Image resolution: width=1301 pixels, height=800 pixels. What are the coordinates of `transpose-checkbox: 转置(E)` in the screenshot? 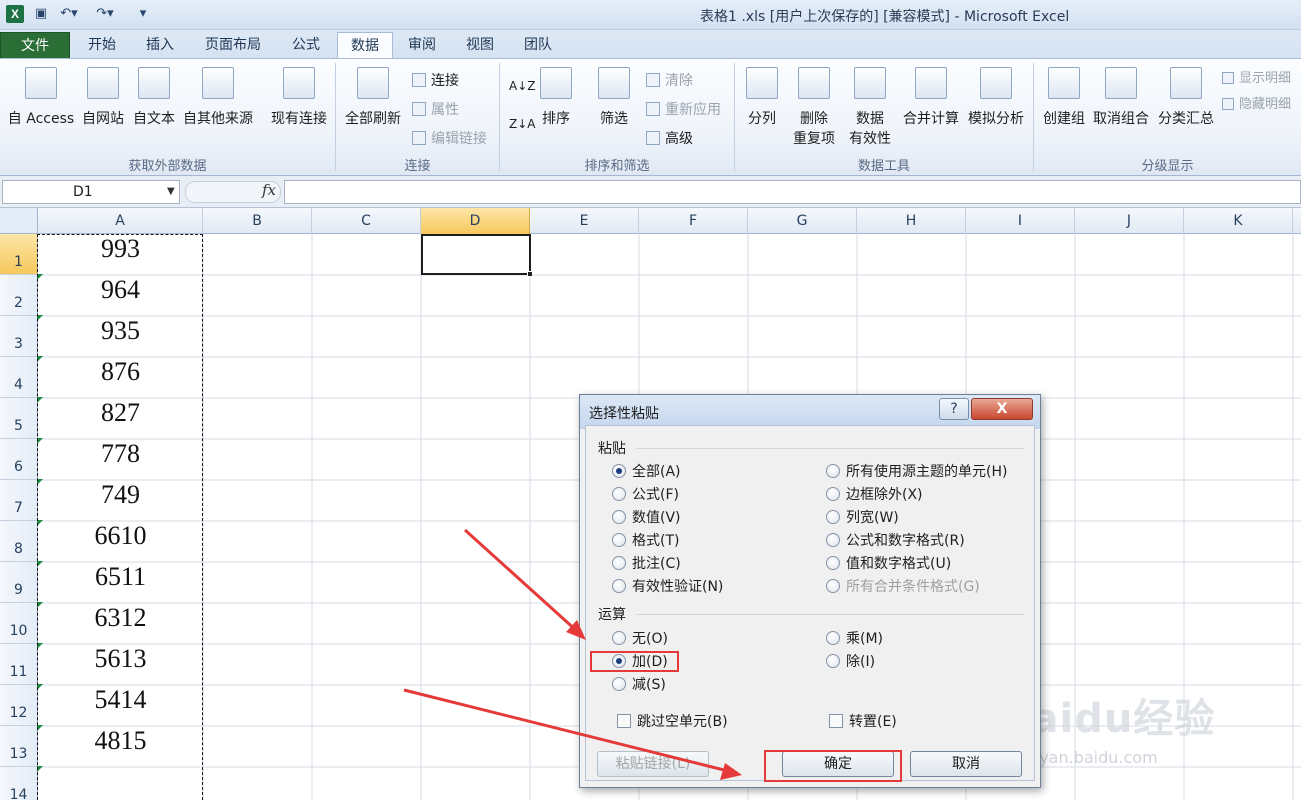 It's located at (863, 722).